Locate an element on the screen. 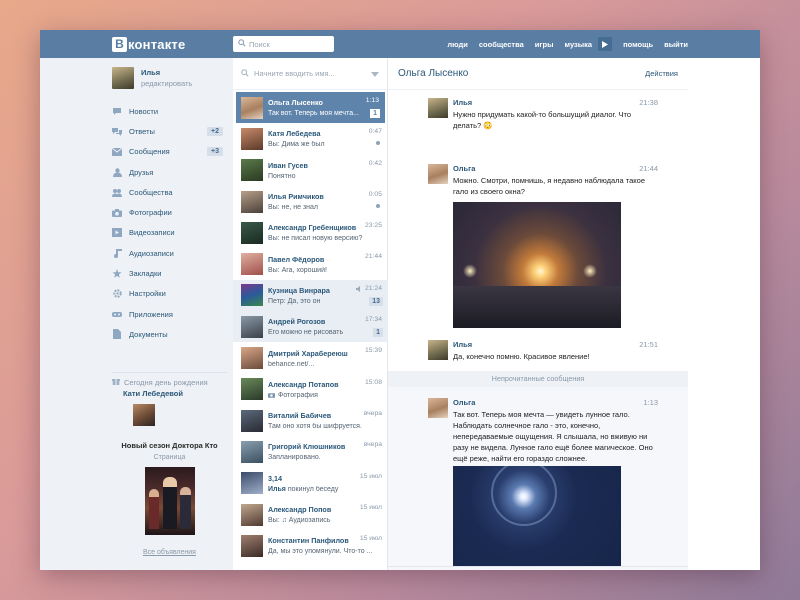 The image size is (800, 600). menu-item-messages: Сообщения +3 is located at coordinates (169, 152).